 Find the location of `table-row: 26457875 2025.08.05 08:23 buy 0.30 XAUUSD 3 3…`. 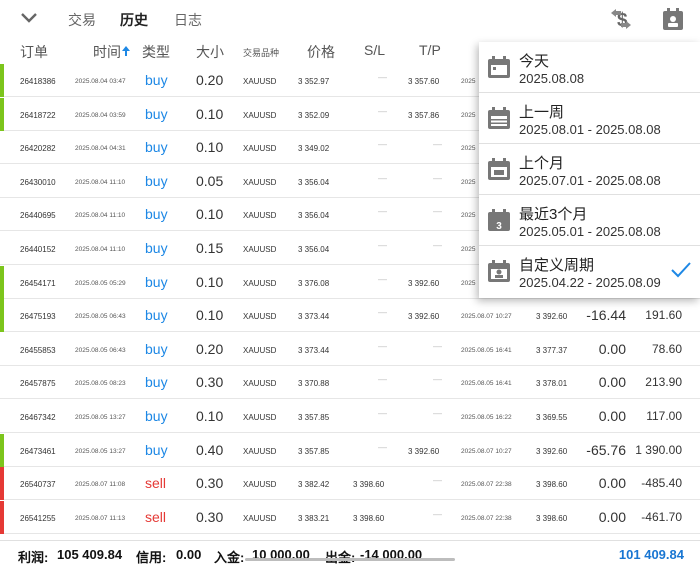

table-row: 26457875 2025.08.05 08:23 buy 0.30 XAUUSD 3 3… is located at coordinates (350, 383).